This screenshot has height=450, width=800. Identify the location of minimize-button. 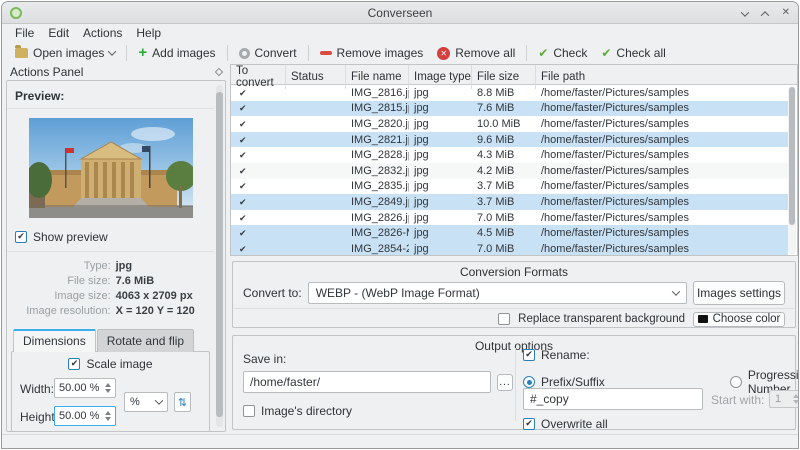
(744, 13).